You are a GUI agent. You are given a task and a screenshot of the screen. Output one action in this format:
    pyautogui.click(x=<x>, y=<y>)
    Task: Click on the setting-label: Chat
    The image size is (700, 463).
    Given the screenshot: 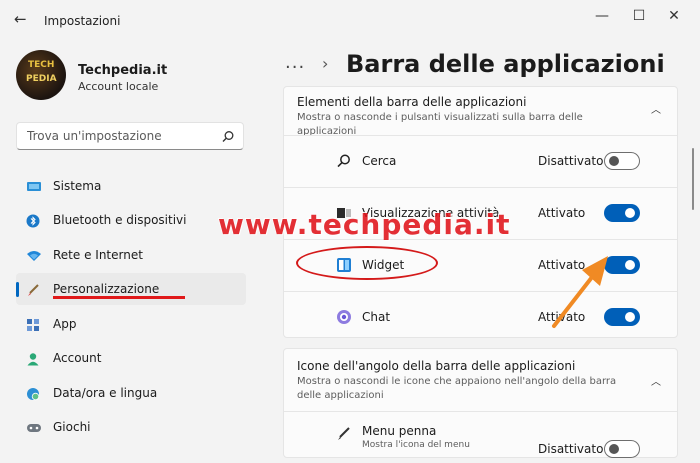 What is the action you would take?
    pyautogui.click(x=376, y=317)
    